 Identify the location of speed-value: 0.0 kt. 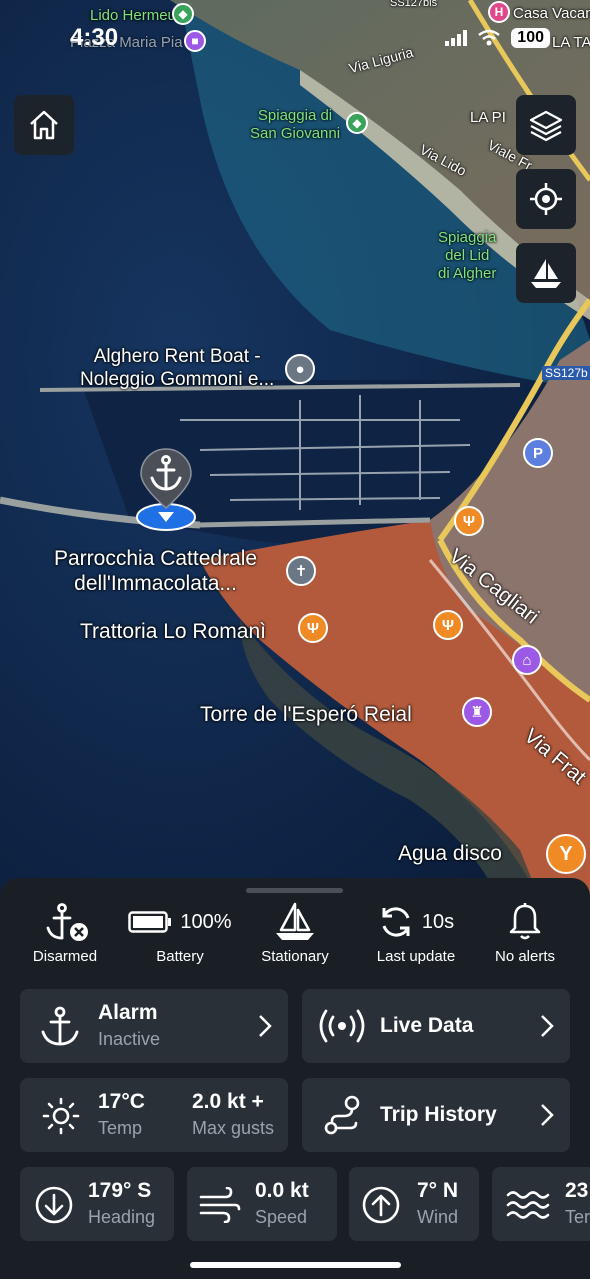
(282, 1190).